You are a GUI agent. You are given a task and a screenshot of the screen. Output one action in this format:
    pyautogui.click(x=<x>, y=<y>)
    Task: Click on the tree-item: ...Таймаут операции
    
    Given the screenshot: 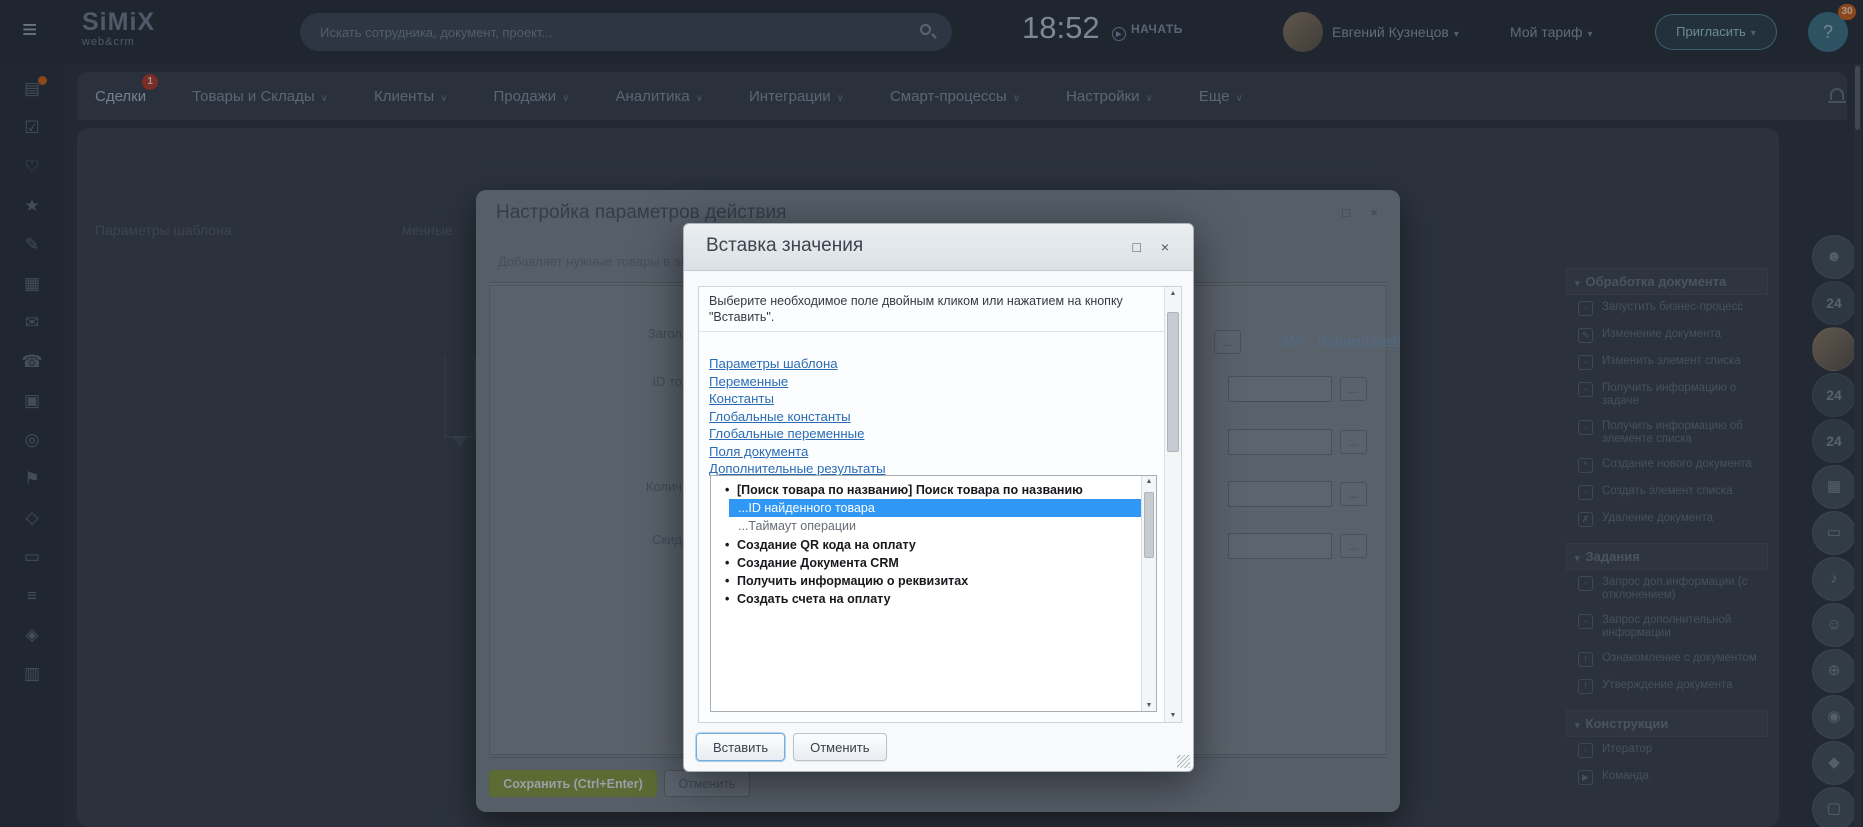 What is the action you would take?
    pyautogui.click(x=927, y=526)
    